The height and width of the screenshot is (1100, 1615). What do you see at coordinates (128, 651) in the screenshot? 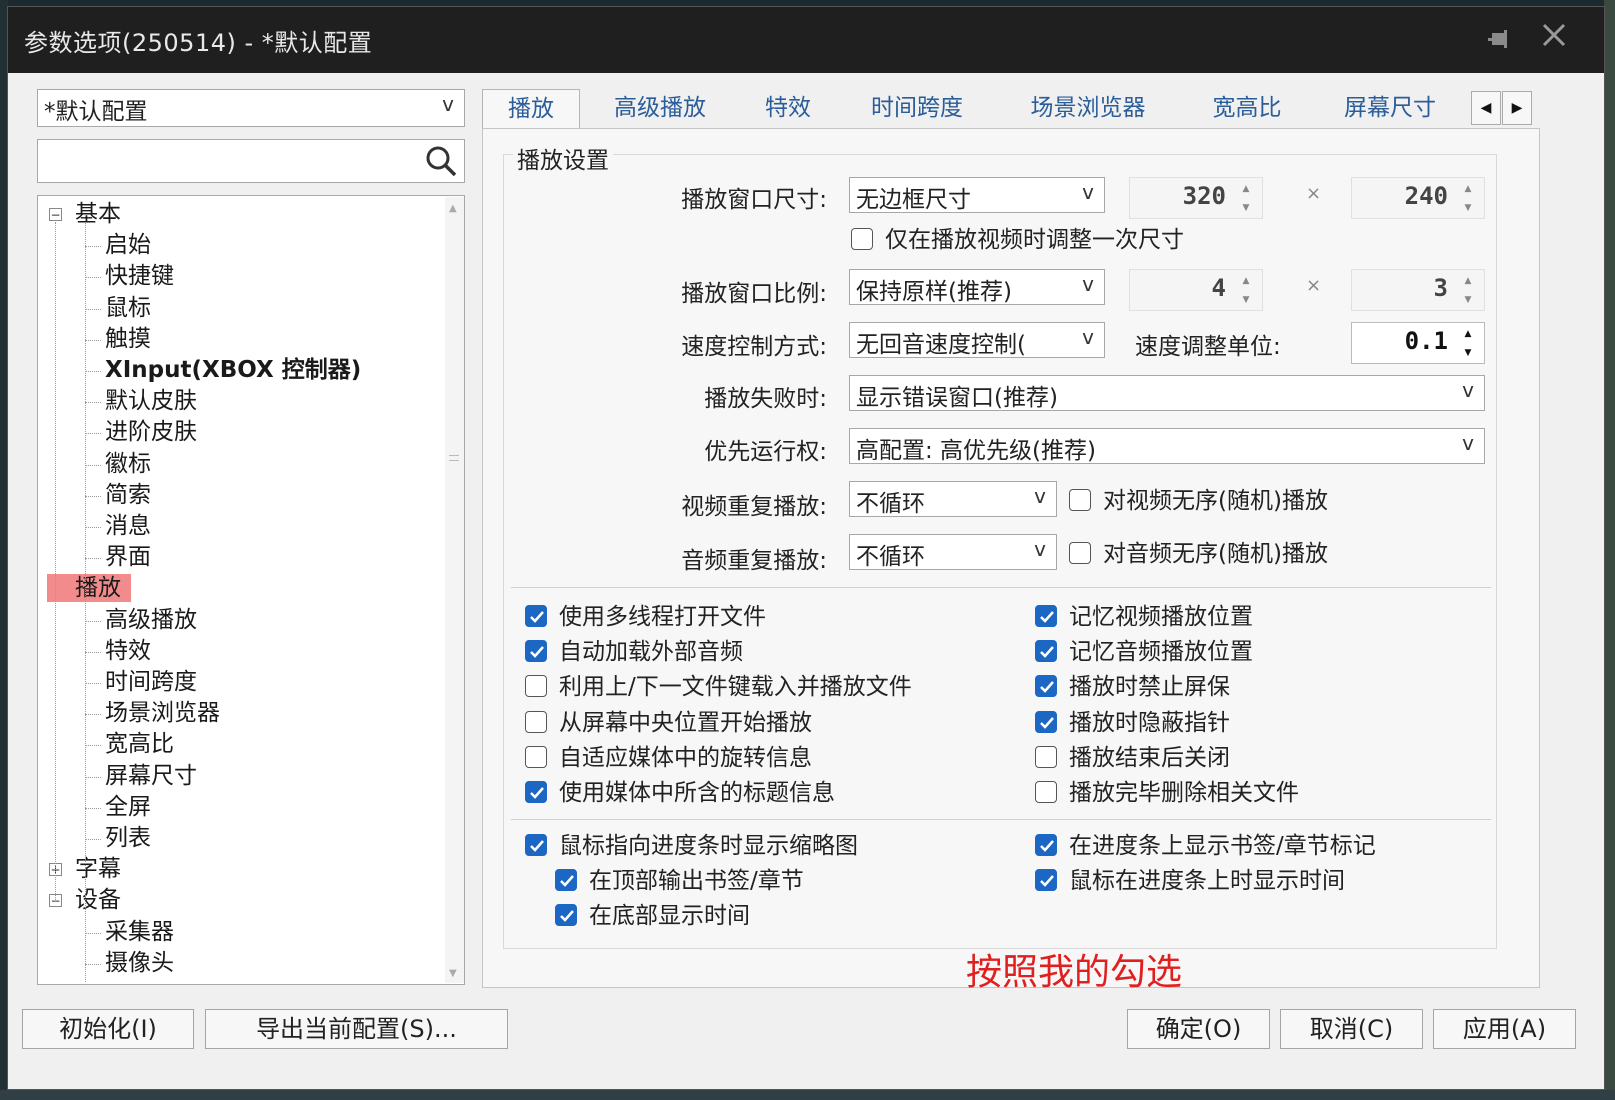
I see `tree-item: 特效` at bounding box center [128, 651].